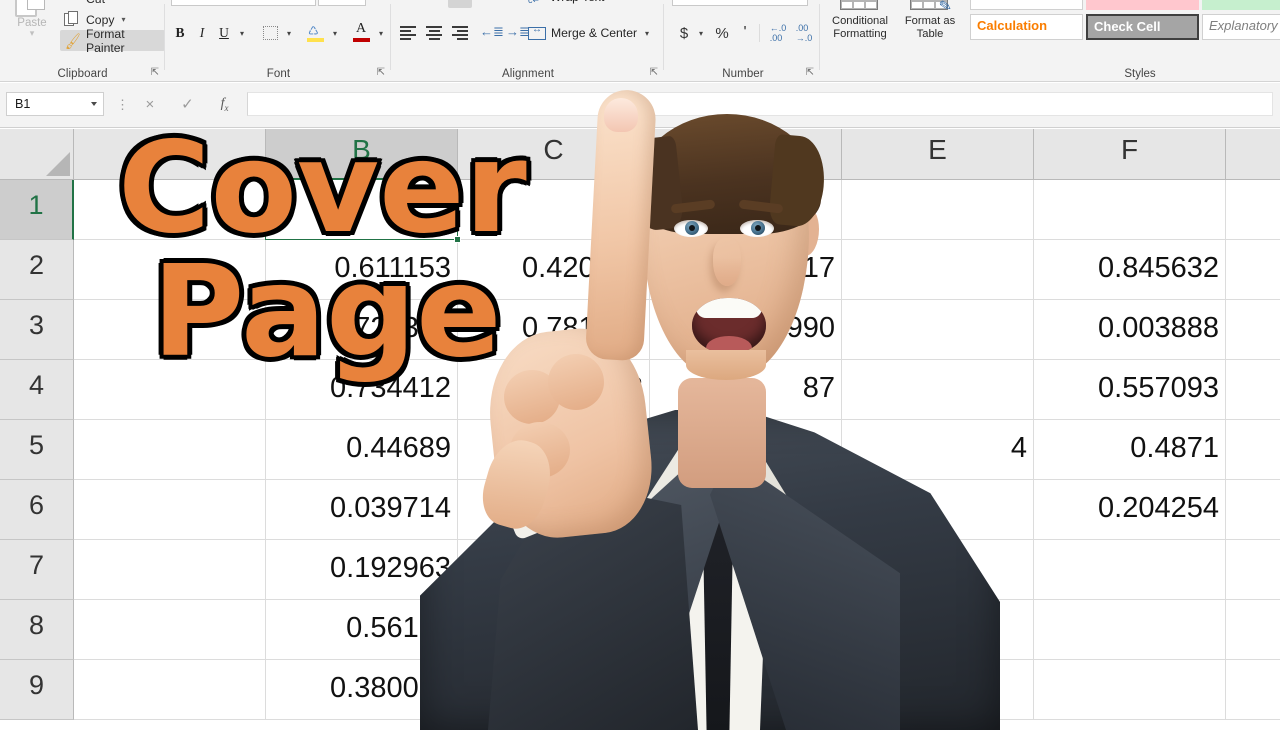 This screenshot has height=730, width=1280. I want to click on cell-E7, so click(938, 570).